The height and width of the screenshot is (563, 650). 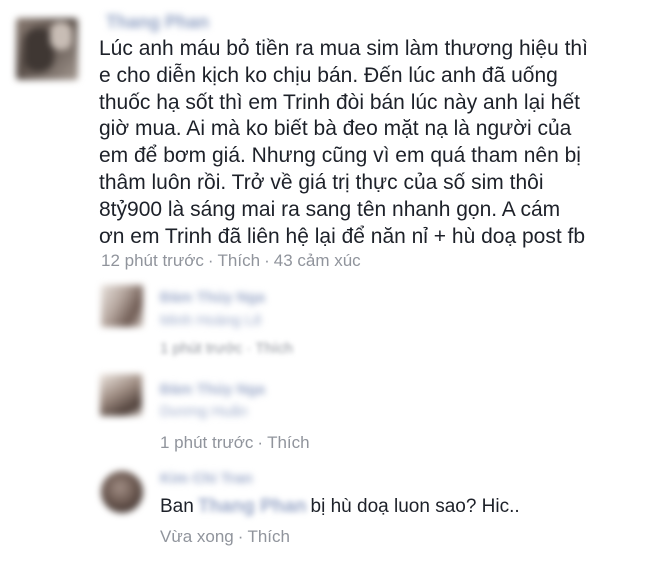 I want to click on reactions-count: 43 cảm xúc, so click(x=317, y=260).